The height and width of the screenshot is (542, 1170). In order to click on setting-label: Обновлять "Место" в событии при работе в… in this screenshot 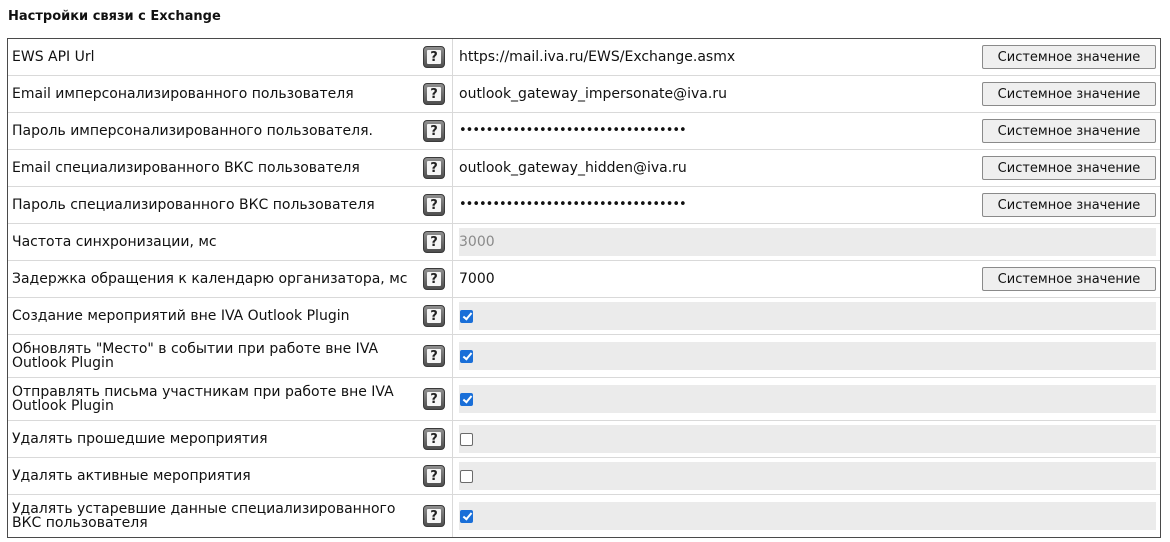, I will do `click(212, 356)`.